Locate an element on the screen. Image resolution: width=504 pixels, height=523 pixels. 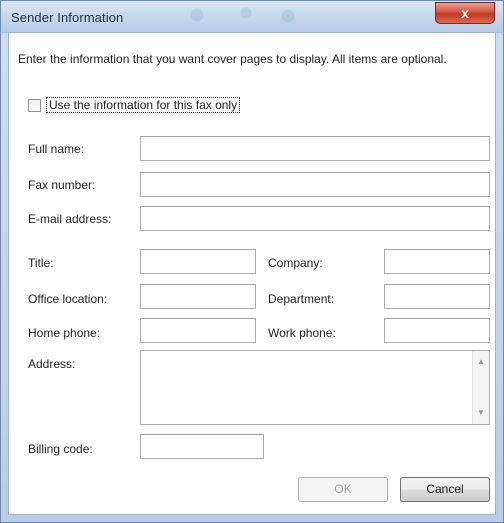
title-bar: Sender Information x is located at coordinates (252, 17).